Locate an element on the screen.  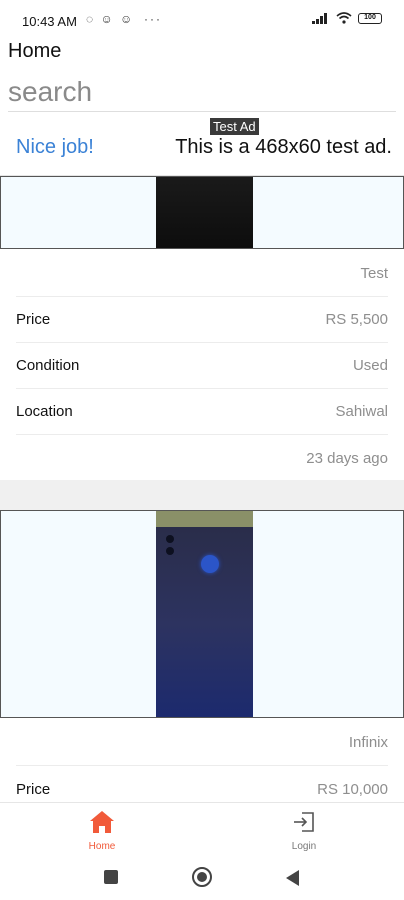
back-icon is located at coordinates (292, 878).